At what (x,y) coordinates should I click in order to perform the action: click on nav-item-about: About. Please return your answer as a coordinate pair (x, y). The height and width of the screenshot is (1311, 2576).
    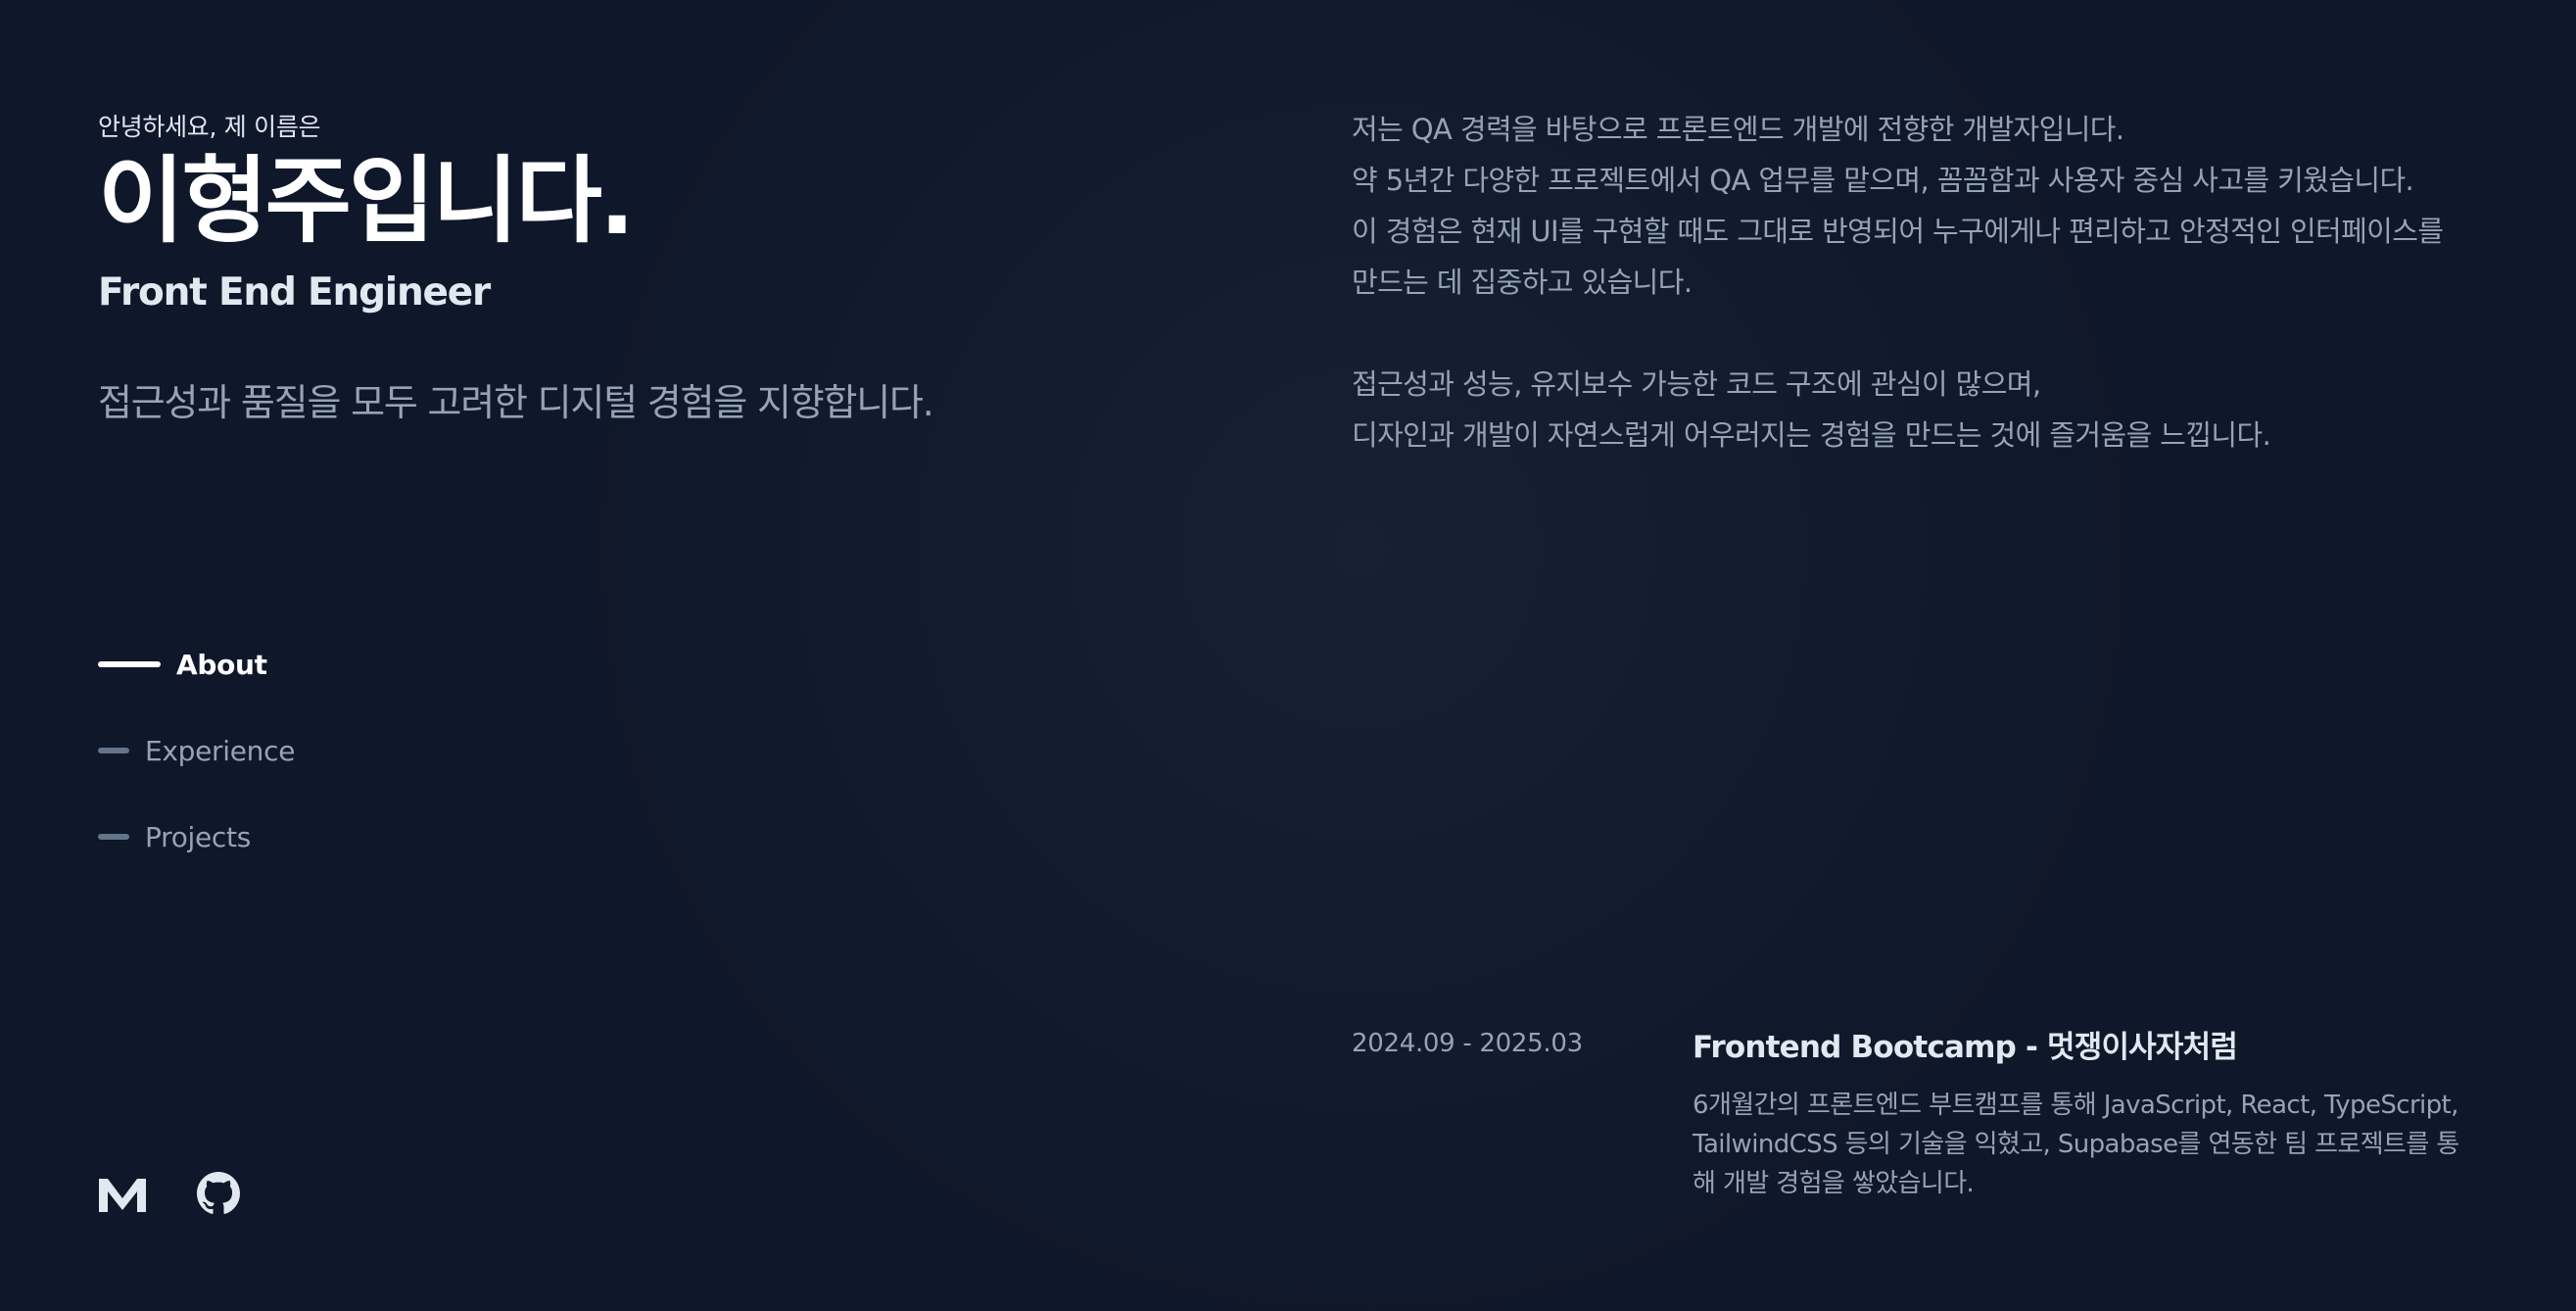
    Looking at the image, I should click on (197, 664).